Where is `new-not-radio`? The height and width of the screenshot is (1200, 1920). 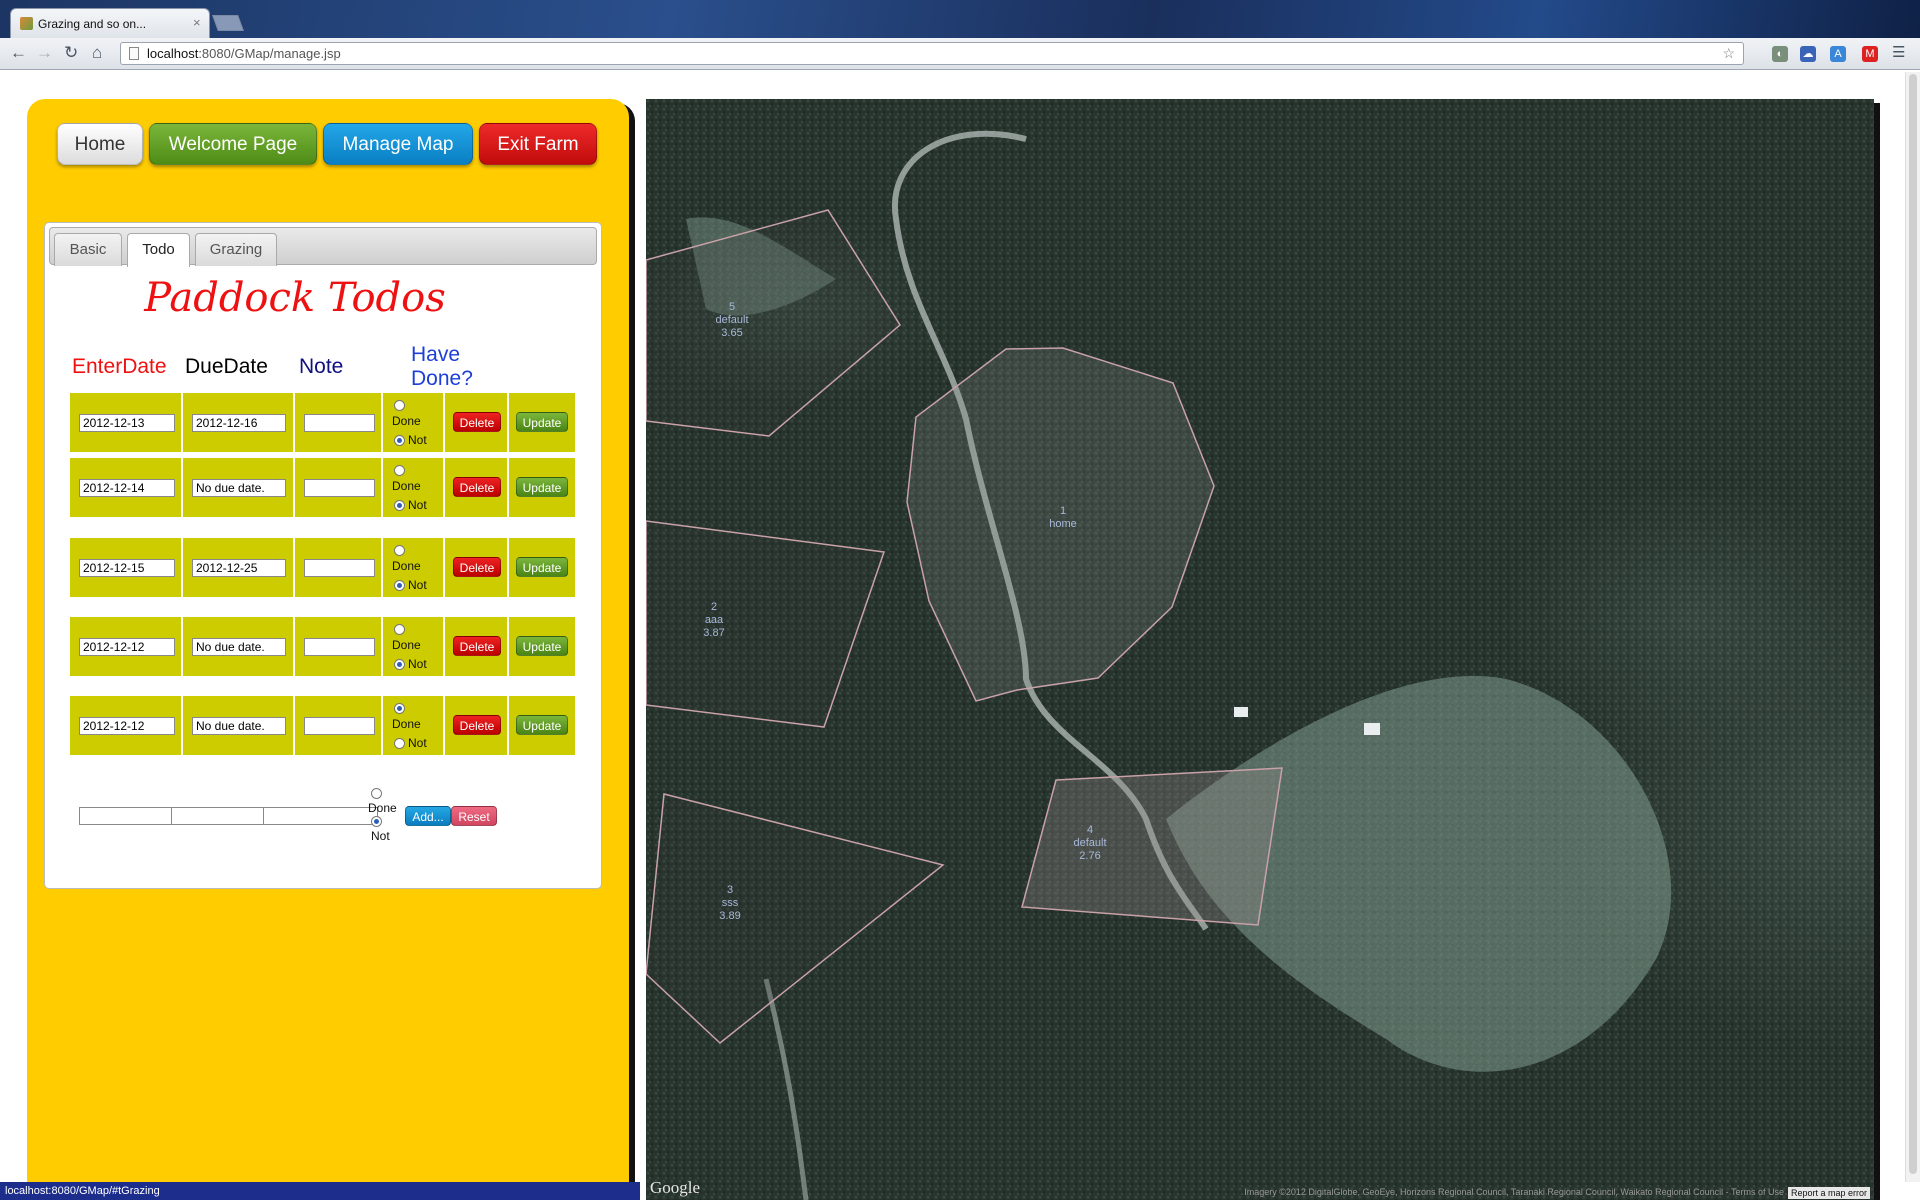
new-not-radio is located at coordinates (376, 821).